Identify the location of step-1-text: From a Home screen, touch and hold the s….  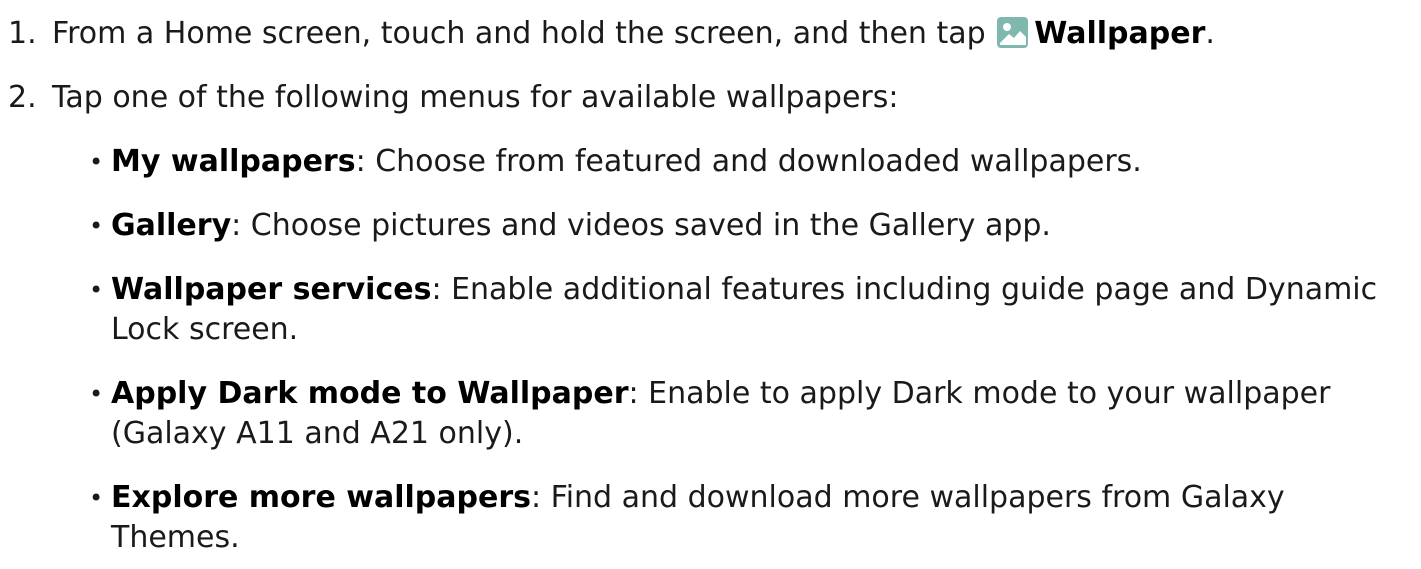
(633, 34).